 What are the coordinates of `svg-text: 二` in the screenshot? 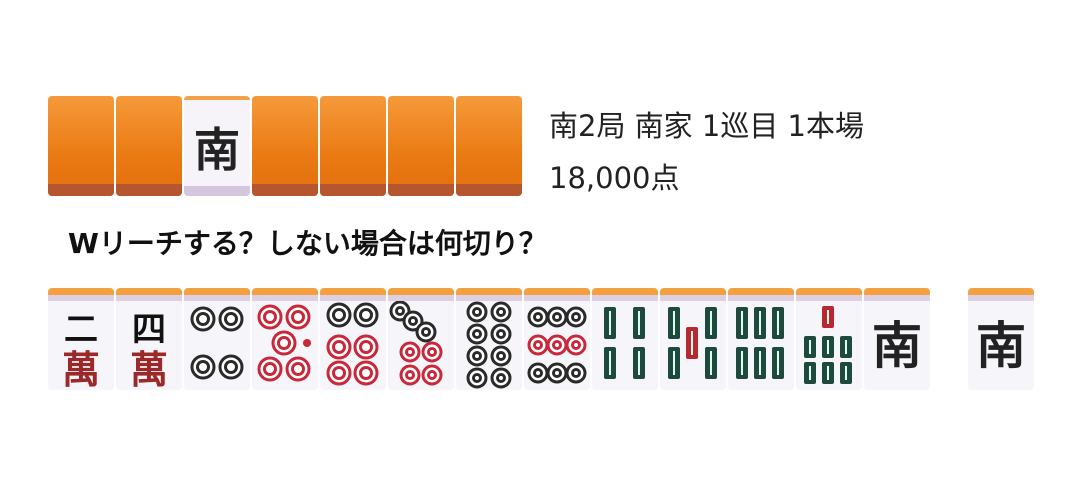 It's located at (81, 330).